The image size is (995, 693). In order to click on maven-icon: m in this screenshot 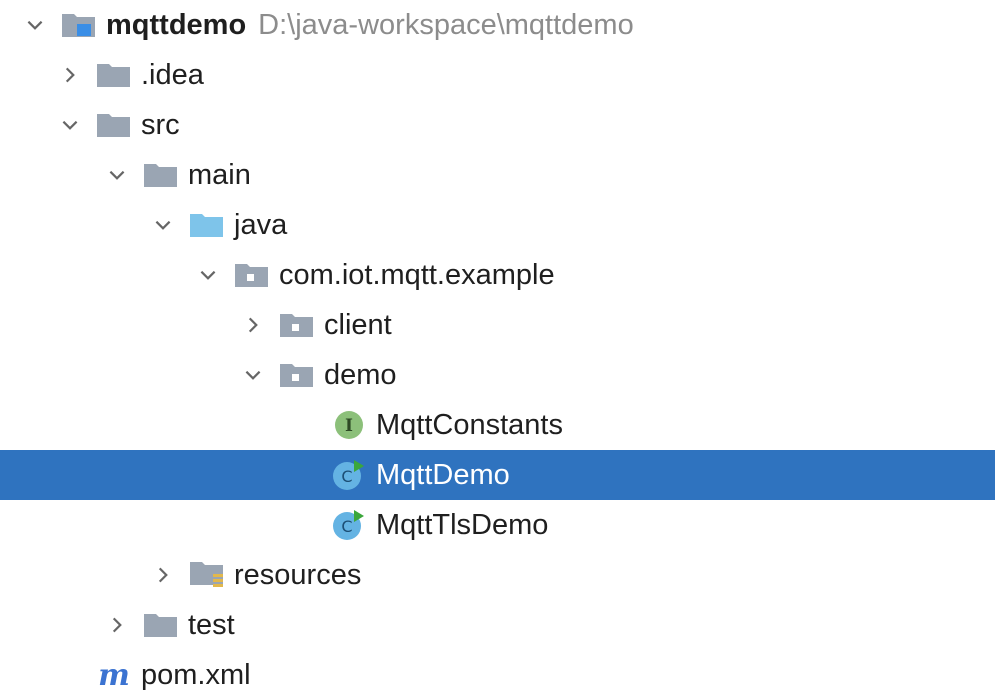, I will do `click(114, 675)`.